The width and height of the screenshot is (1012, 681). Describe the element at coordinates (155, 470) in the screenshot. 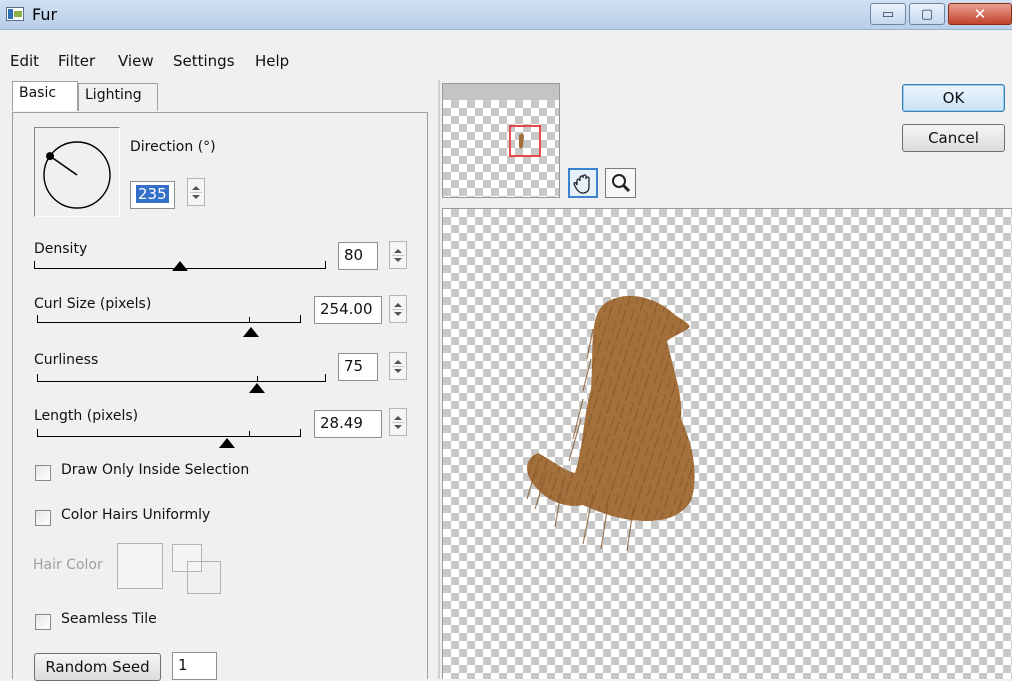

I see `draw-inside-label: Draw Only Inside Selection` at that location.